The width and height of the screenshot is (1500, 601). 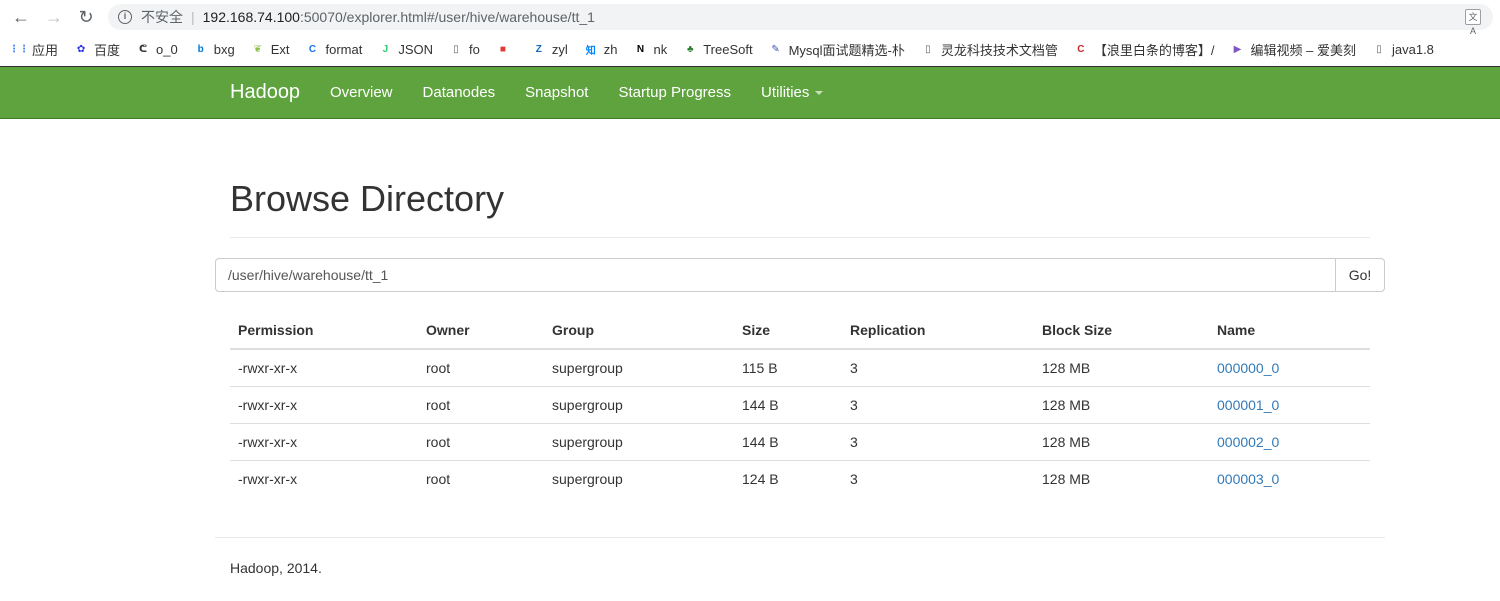 I want to click on header-permission: Permission, so click(x=324, y=330).